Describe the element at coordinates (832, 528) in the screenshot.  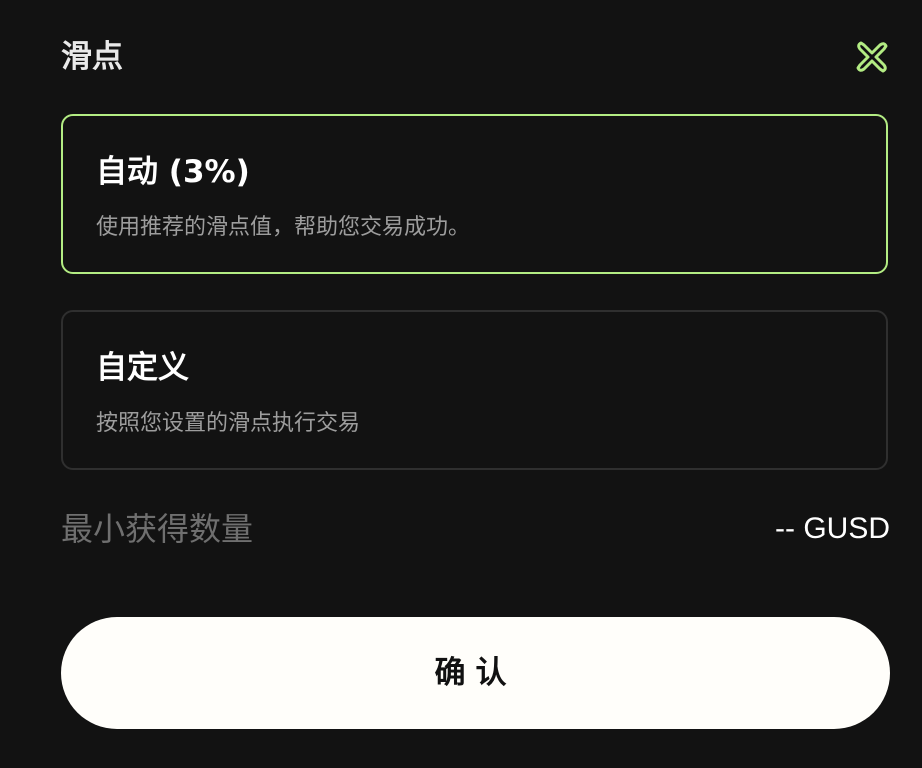
I see `min-received-value: -- GUSD` at that location.